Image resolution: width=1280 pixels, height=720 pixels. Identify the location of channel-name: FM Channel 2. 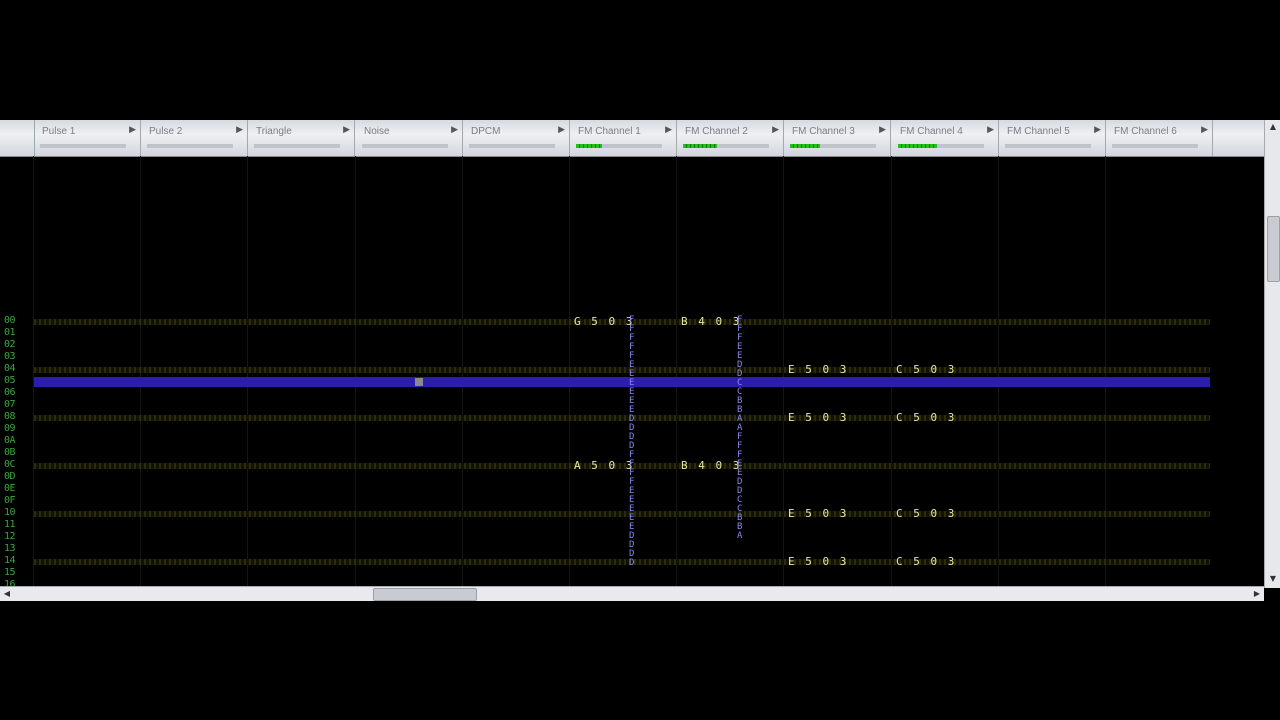
(716, 131).